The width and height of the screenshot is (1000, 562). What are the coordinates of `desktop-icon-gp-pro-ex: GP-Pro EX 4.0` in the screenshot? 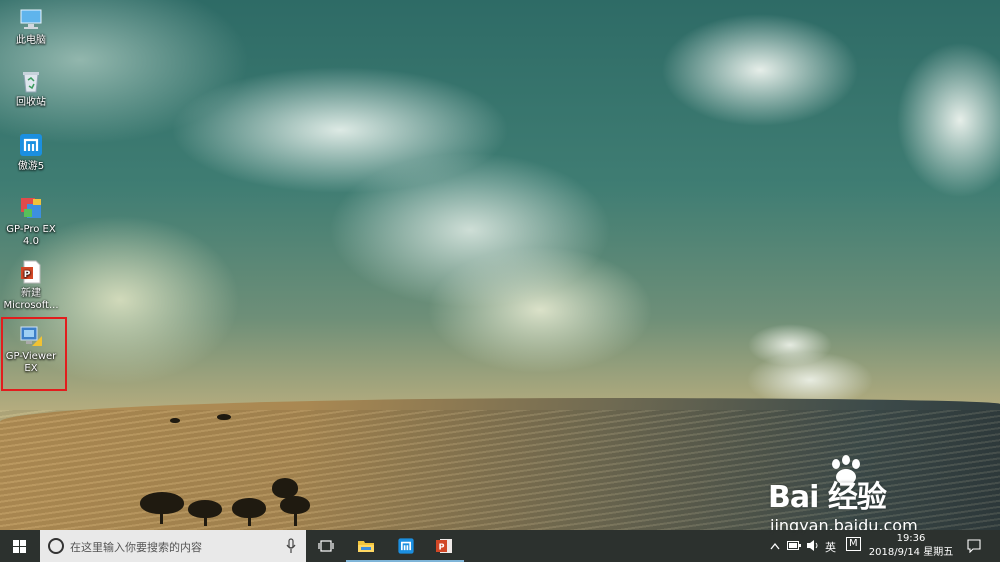 It's located at (31, 221).